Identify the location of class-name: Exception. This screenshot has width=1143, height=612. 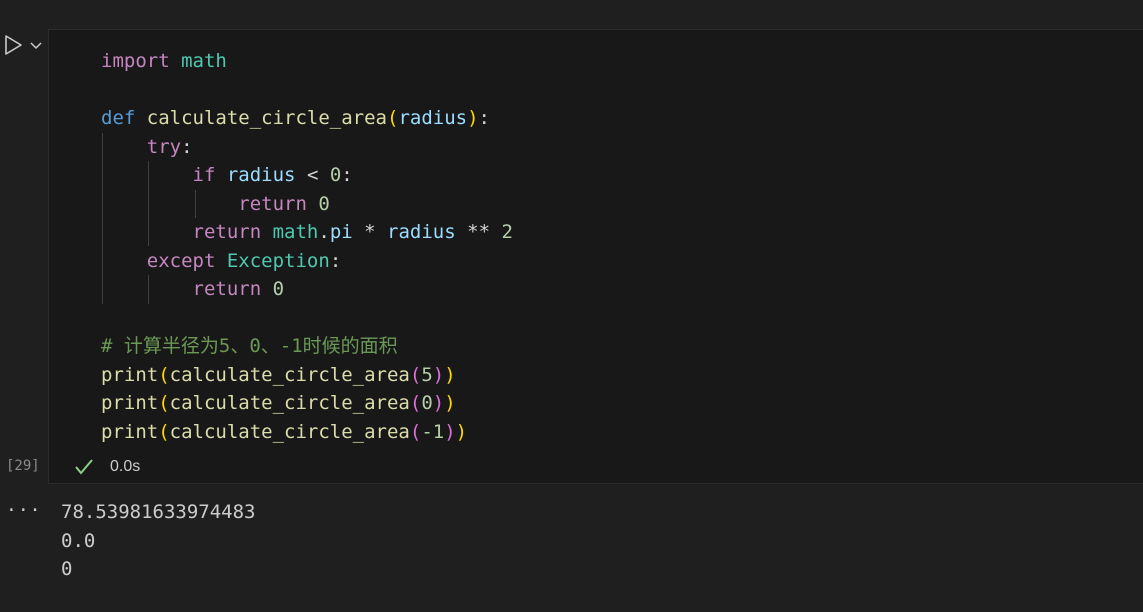
(278, 260).